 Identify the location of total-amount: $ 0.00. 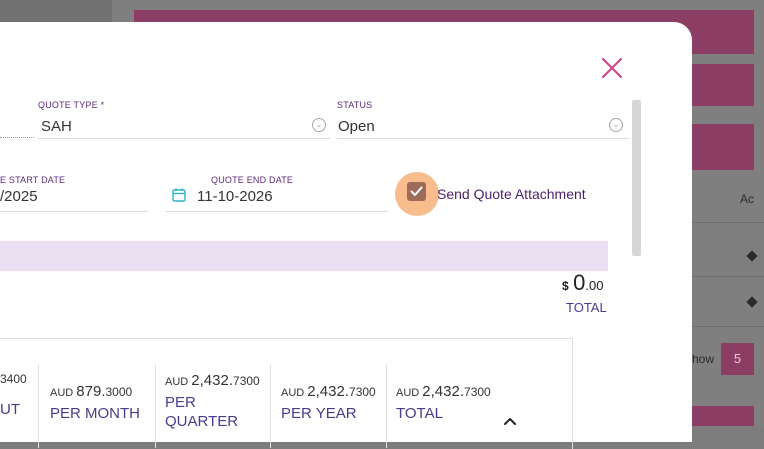
(583, 282).